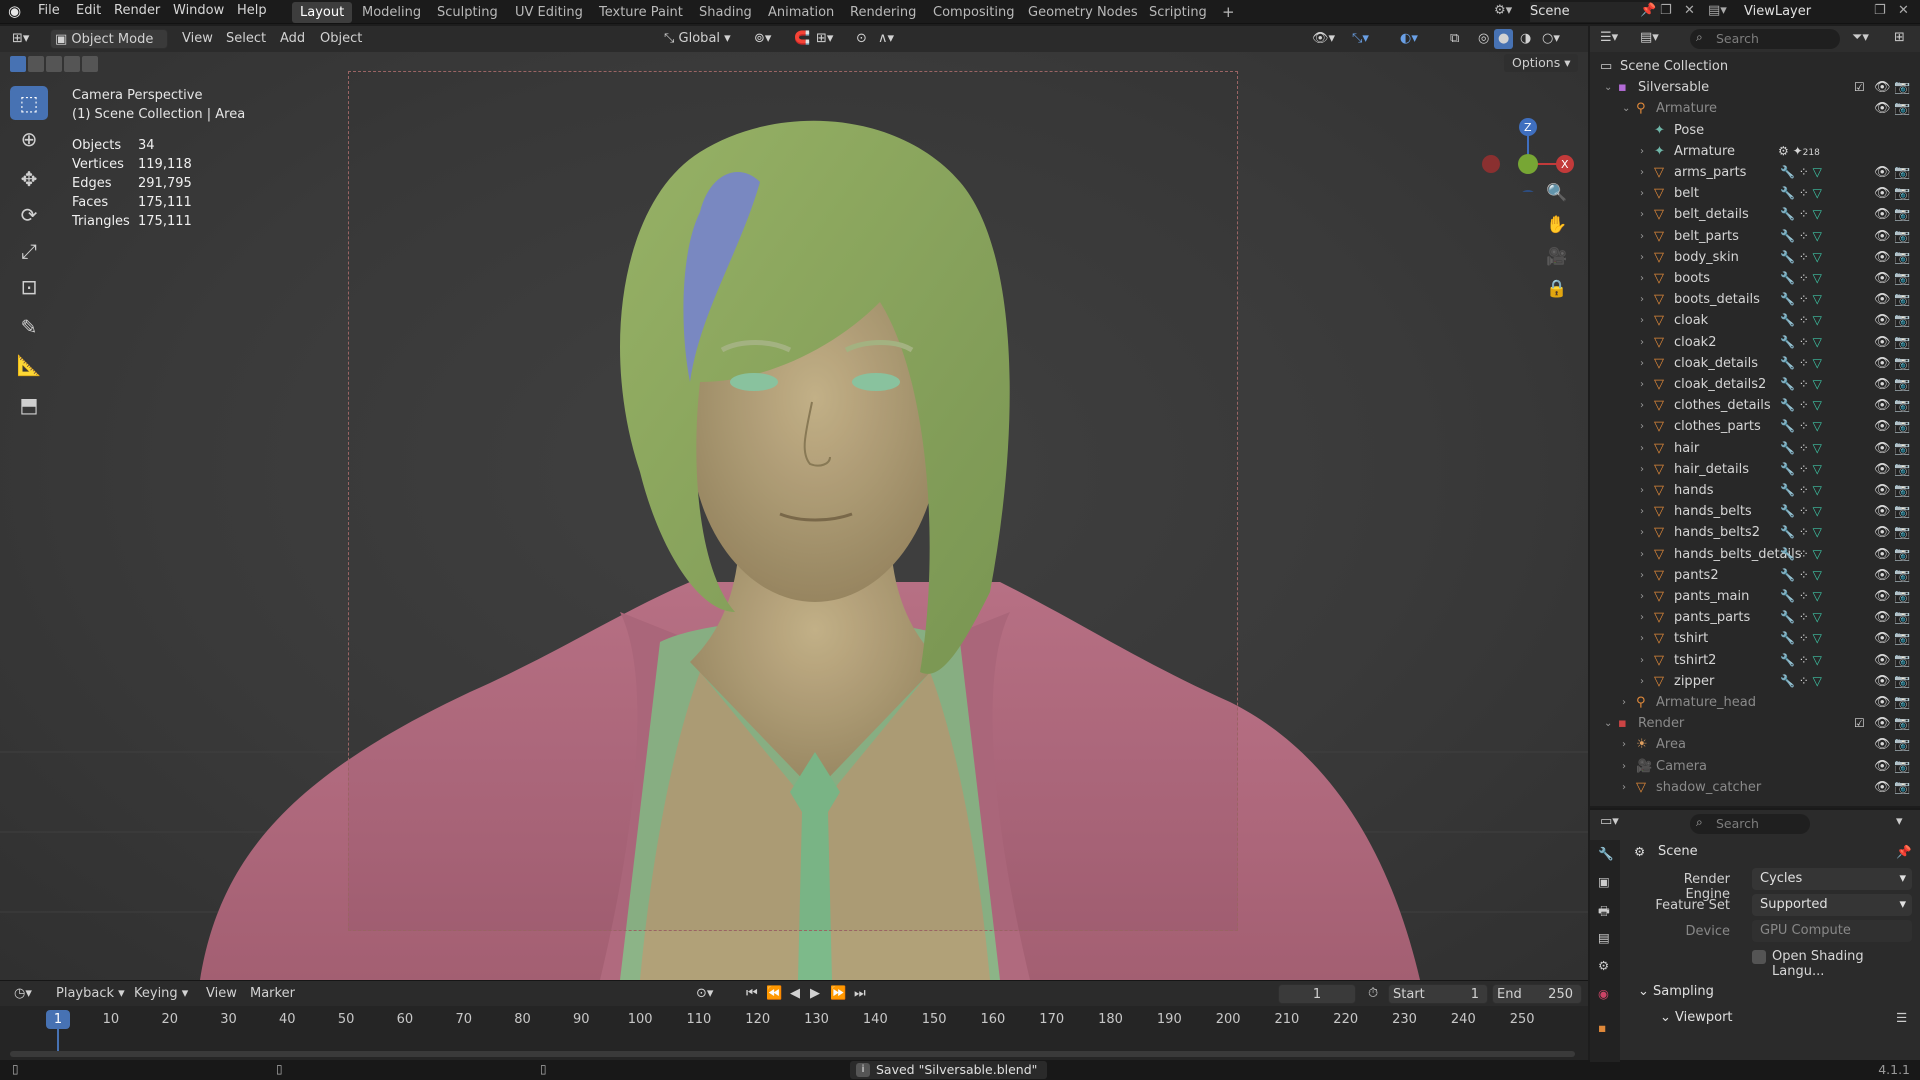 The image size is (1920, 1080). Describe the element at coordinates (1604, 912) in the screenshot. I see `output-tab-icon: 🖶` at that location.